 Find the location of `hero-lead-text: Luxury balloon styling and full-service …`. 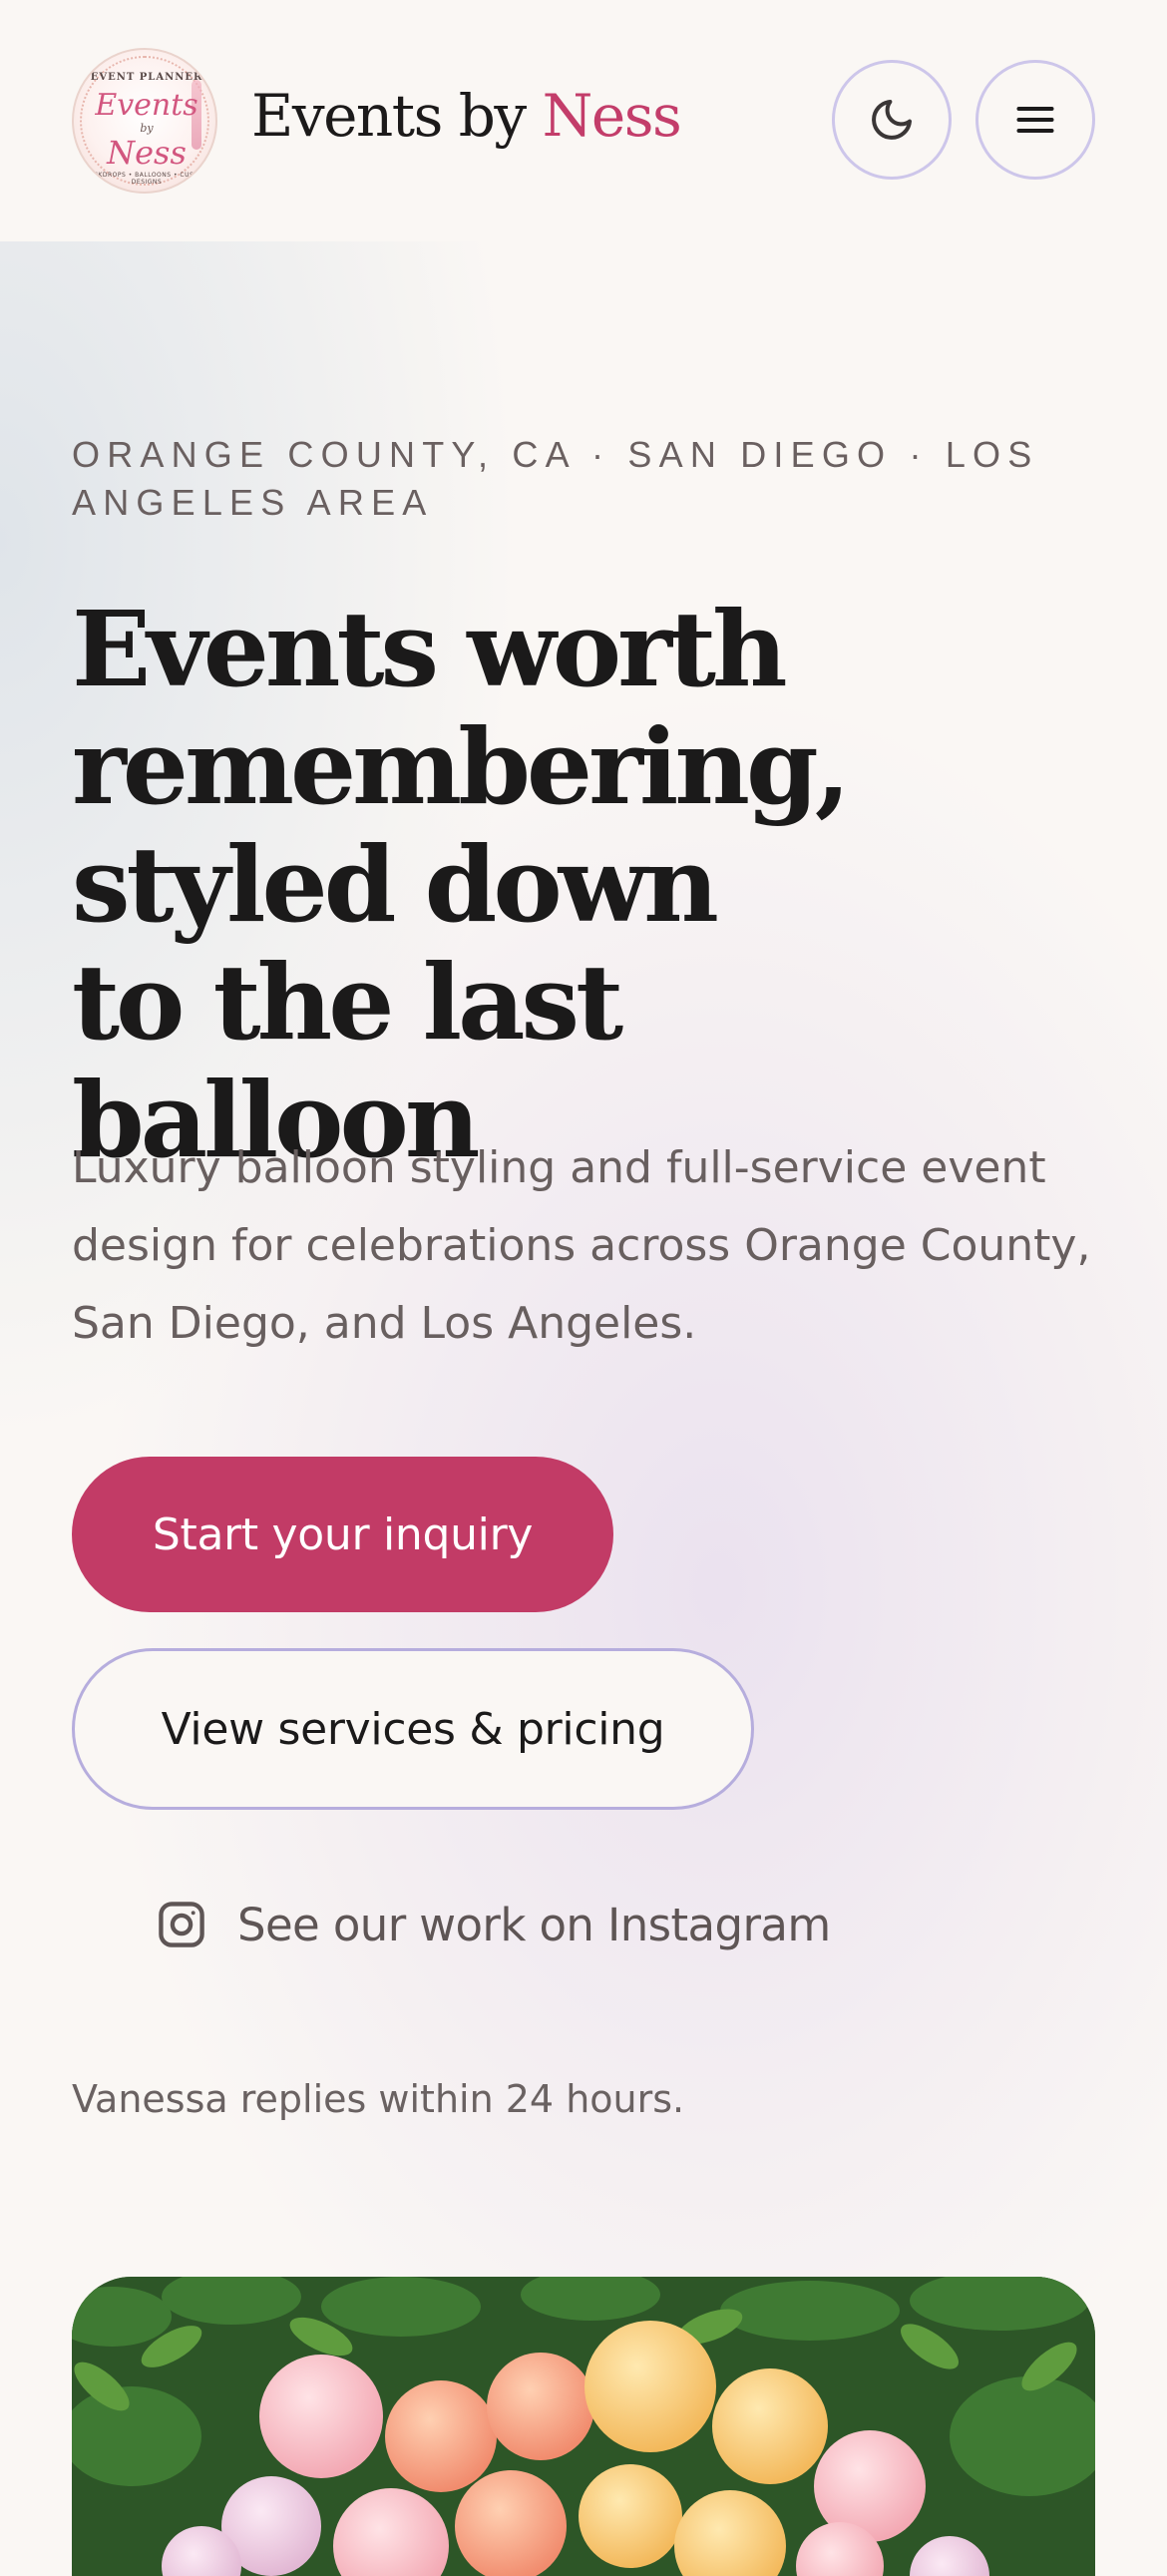

hero-lead-text: Luxury balloon styling and full-service … is located at coordinates (581, 1245).